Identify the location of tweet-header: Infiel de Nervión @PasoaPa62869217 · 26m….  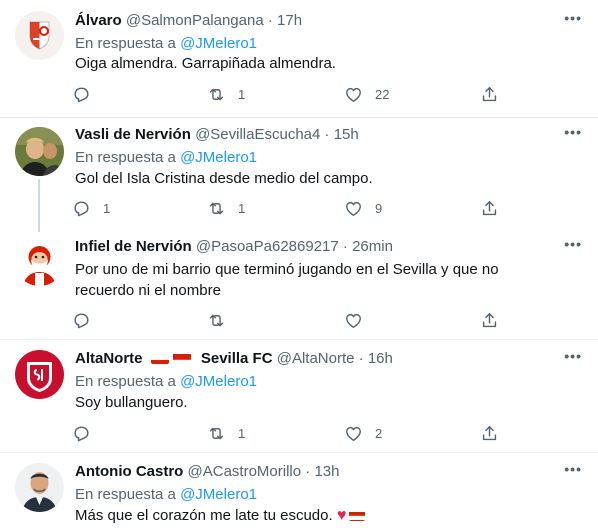
(234, 247).